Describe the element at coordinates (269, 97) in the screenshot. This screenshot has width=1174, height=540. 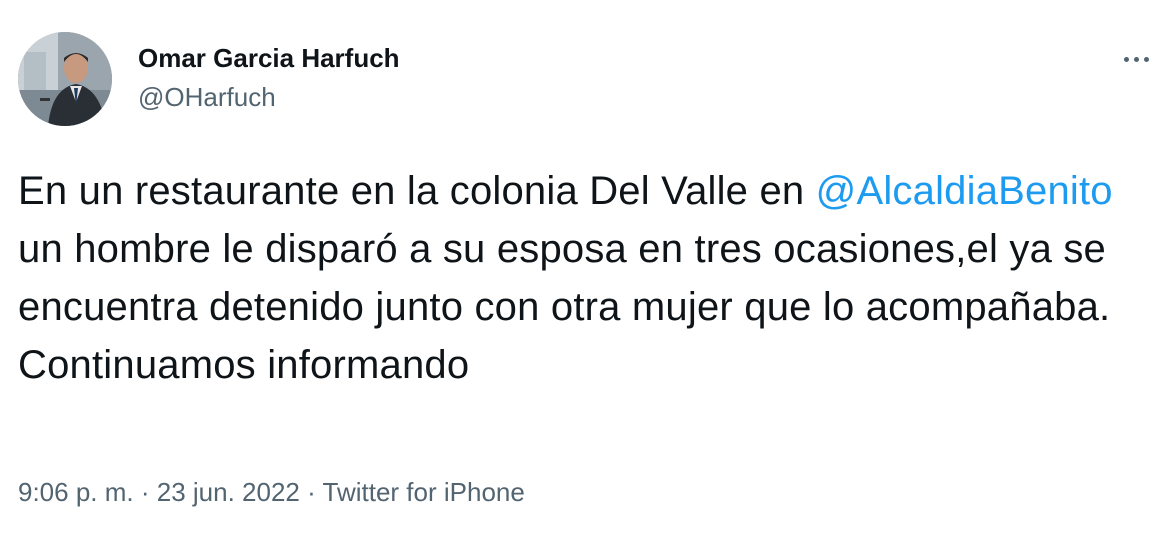
I see `author-handle: @OHarfuch` at that location.